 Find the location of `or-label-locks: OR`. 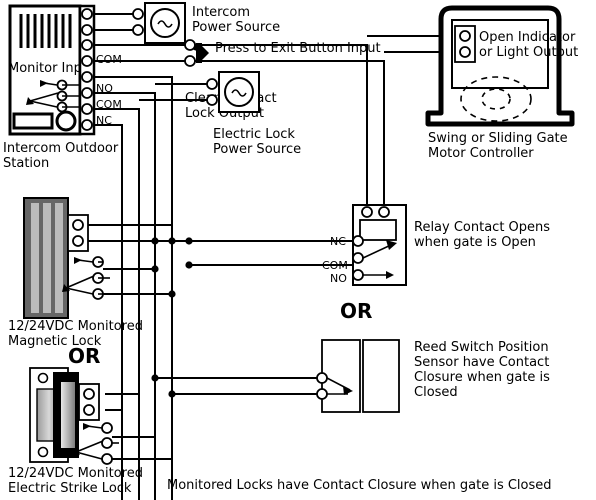

or-label-locks: OR is located at coordinates (84, 356).